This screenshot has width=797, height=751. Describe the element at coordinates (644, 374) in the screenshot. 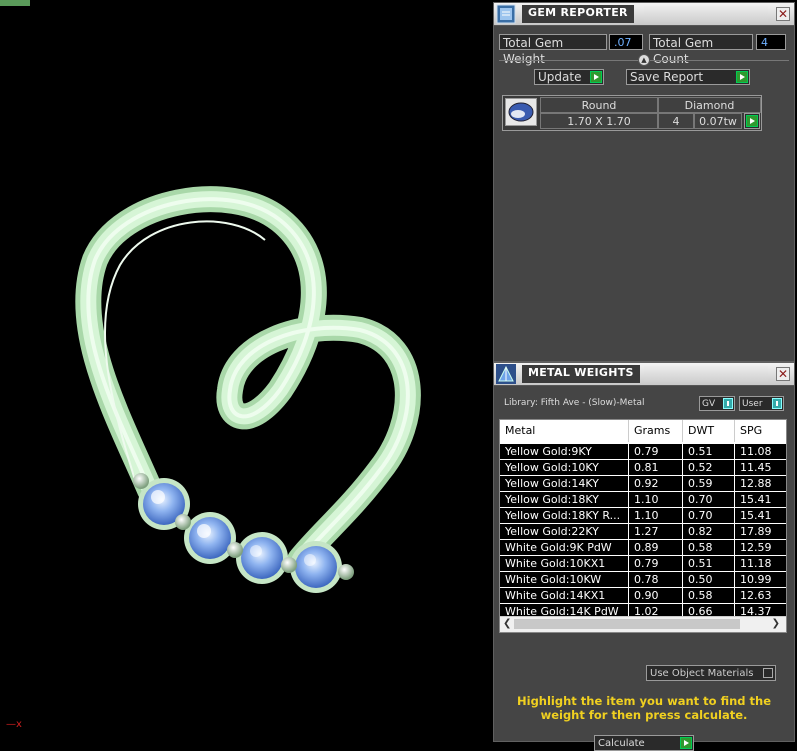

I see `metal-weights-titlebar: METAL WEIGHTS ✕` at that location.